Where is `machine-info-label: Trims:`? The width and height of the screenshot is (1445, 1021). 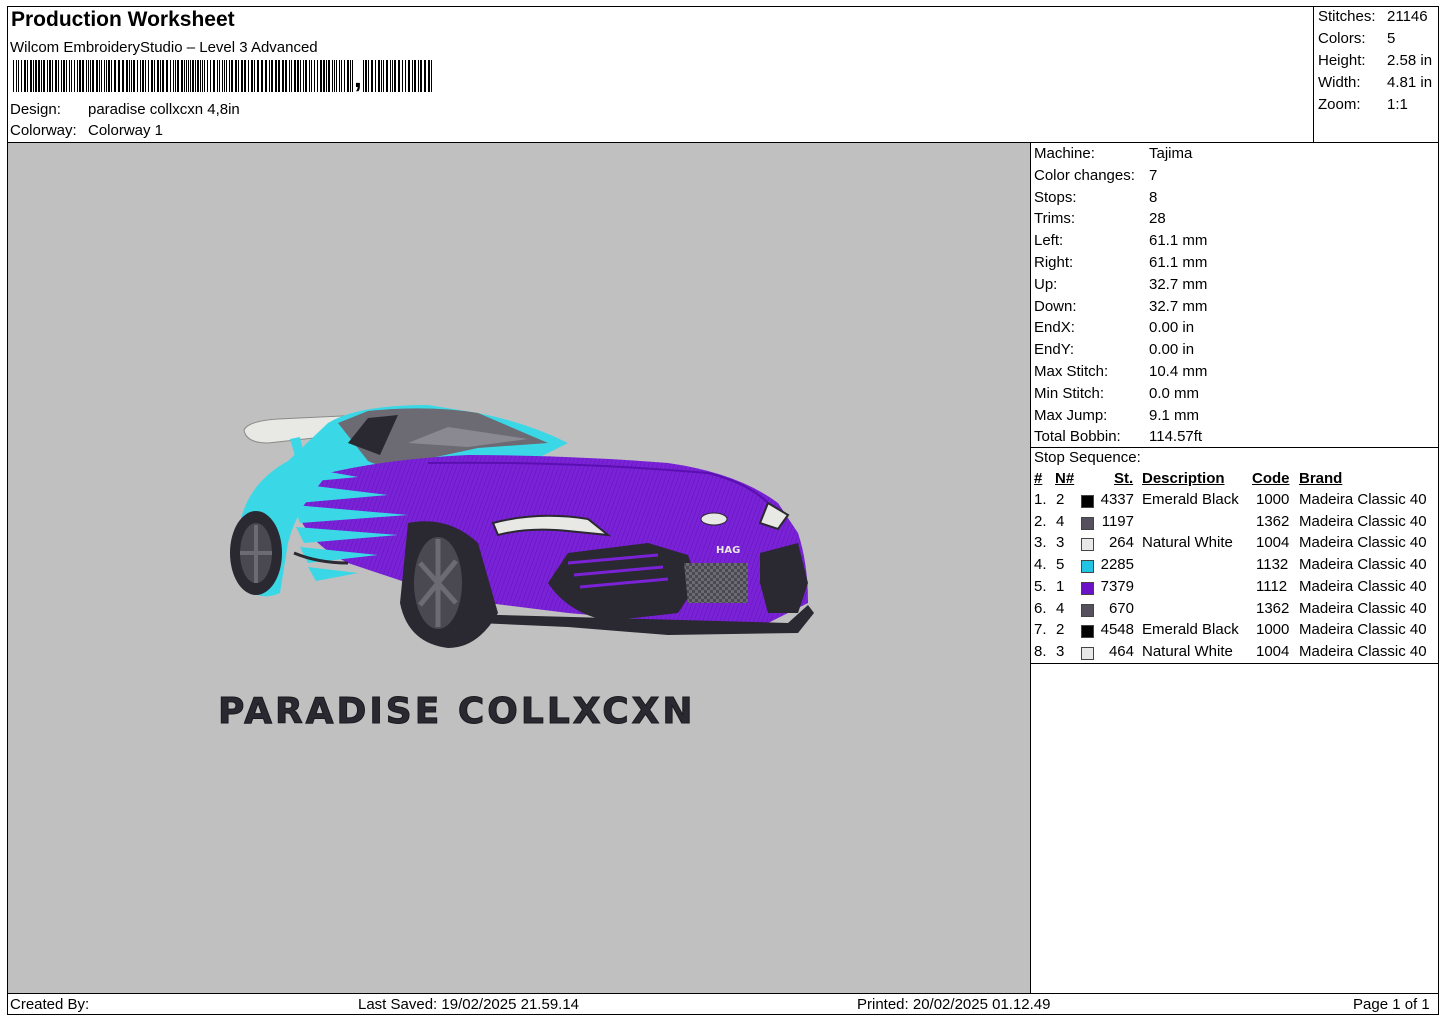 machine-info-label: Trims: is located at coordinates (1055, 219).